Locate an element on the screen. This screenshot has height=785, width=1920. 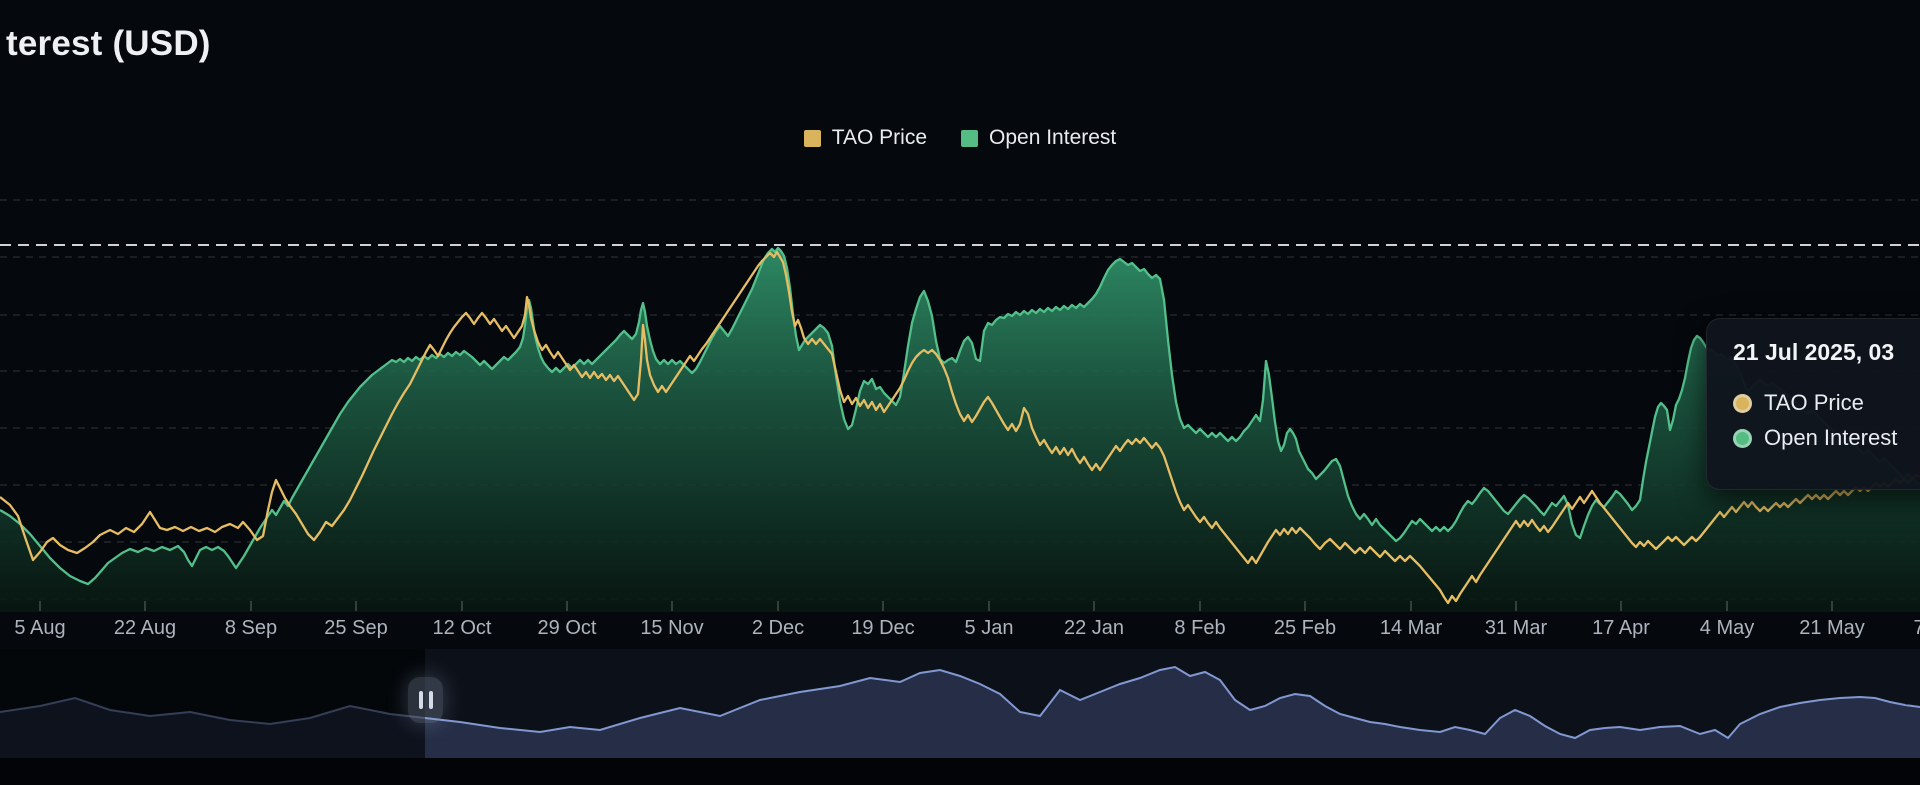
chart-tooltip: 21 Jul 2025, 03 TAO Price Open Interest is located at coordinates (1813, 404).